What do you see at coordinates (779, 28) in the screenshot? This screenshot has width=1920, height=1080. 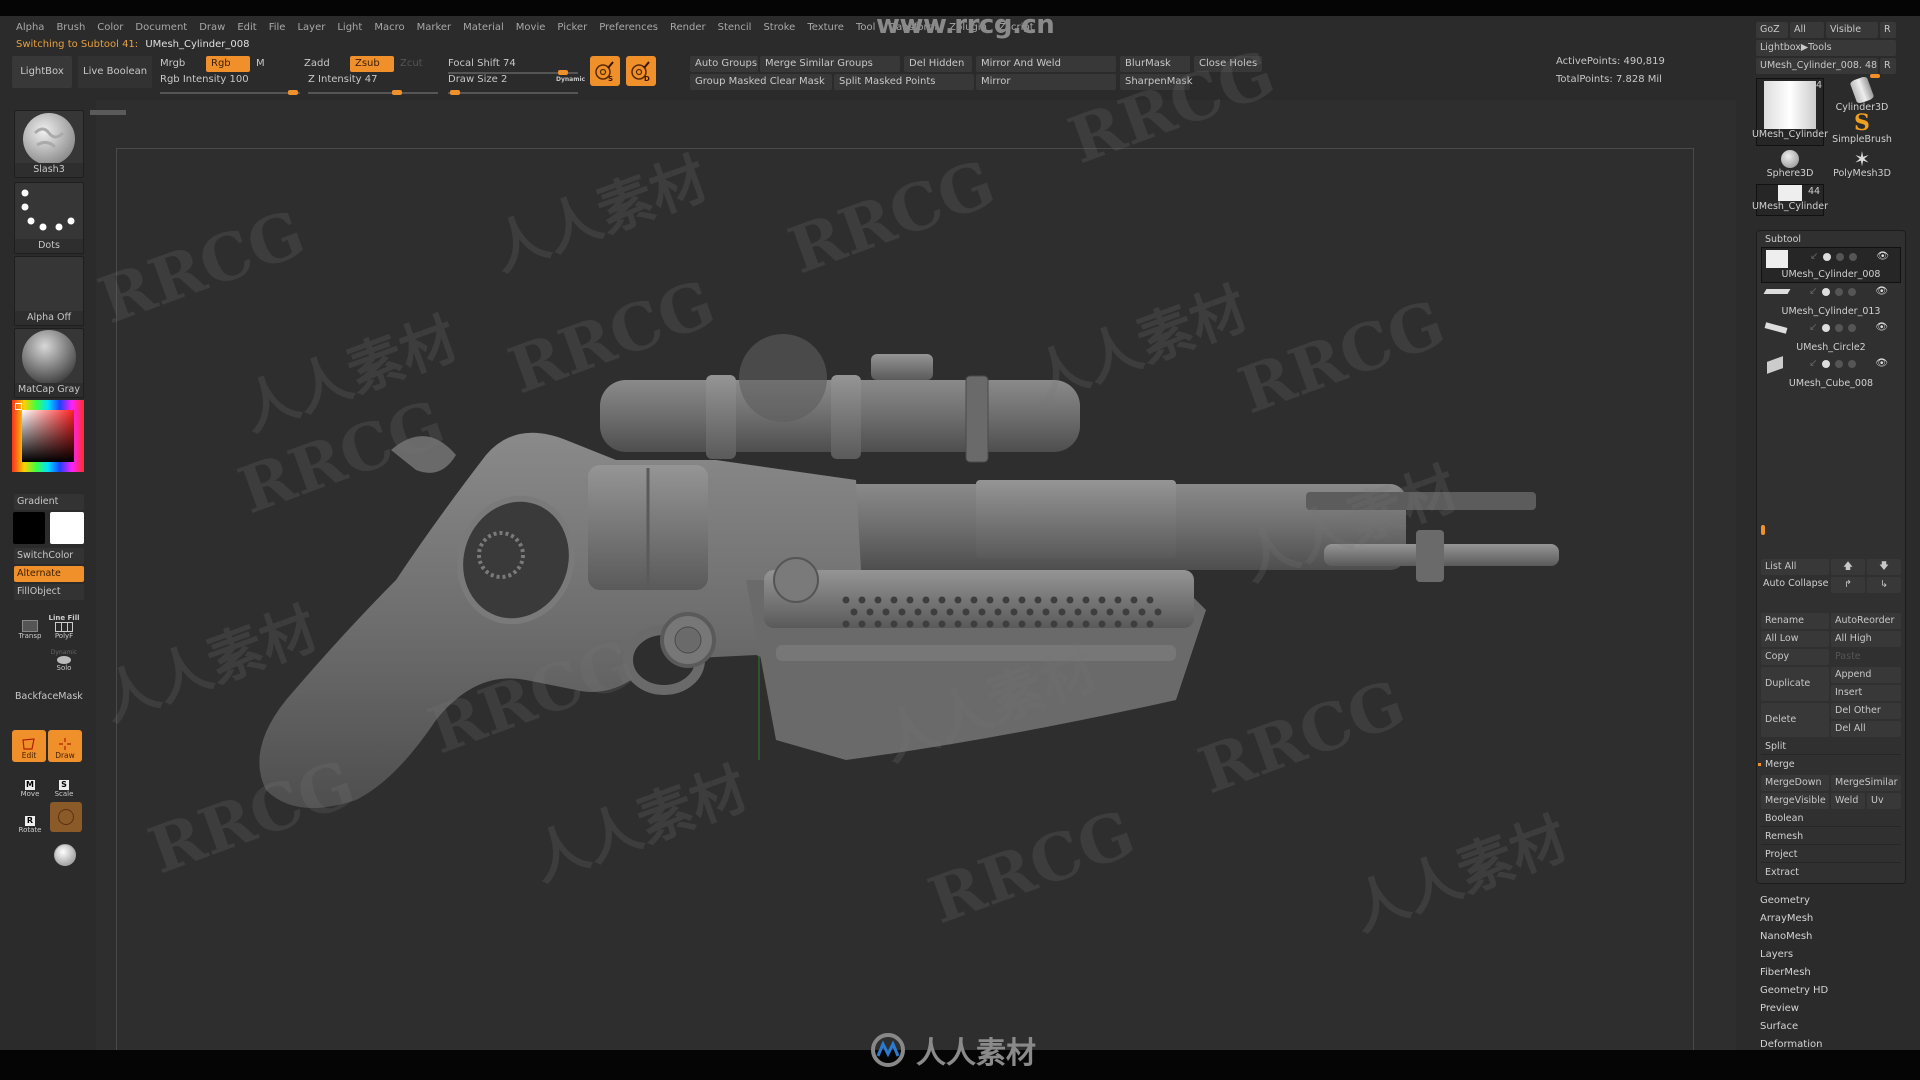 I see `menu-stroke: Stroke` at bounding box center [779, 28].